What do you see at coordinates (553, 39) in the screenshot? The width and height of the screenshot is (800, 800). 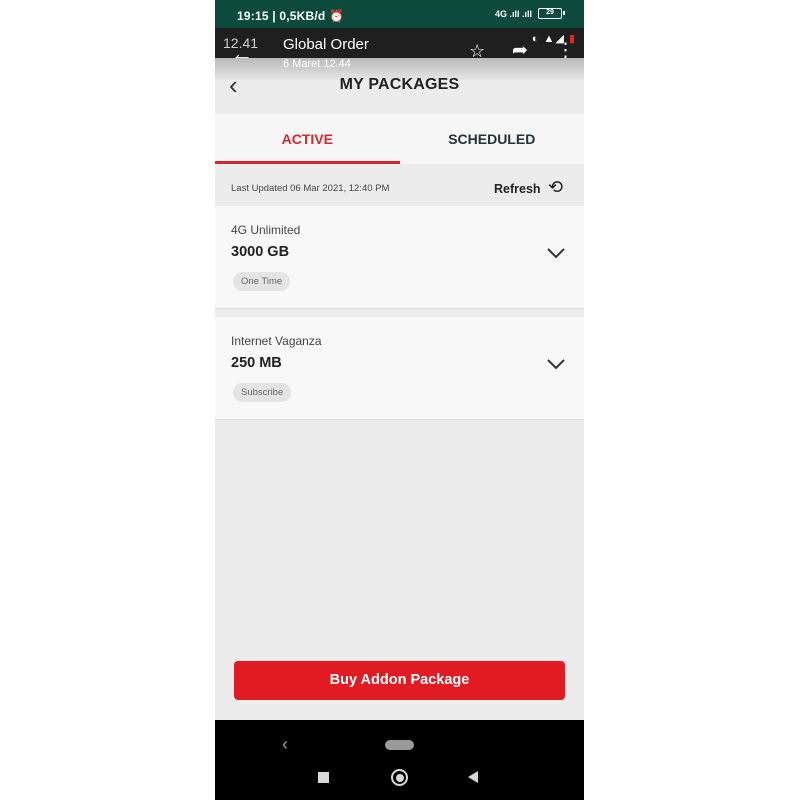 I see `notification-status-icons: ◐ ▲◢ ▮` at bounding box center [553, 39].